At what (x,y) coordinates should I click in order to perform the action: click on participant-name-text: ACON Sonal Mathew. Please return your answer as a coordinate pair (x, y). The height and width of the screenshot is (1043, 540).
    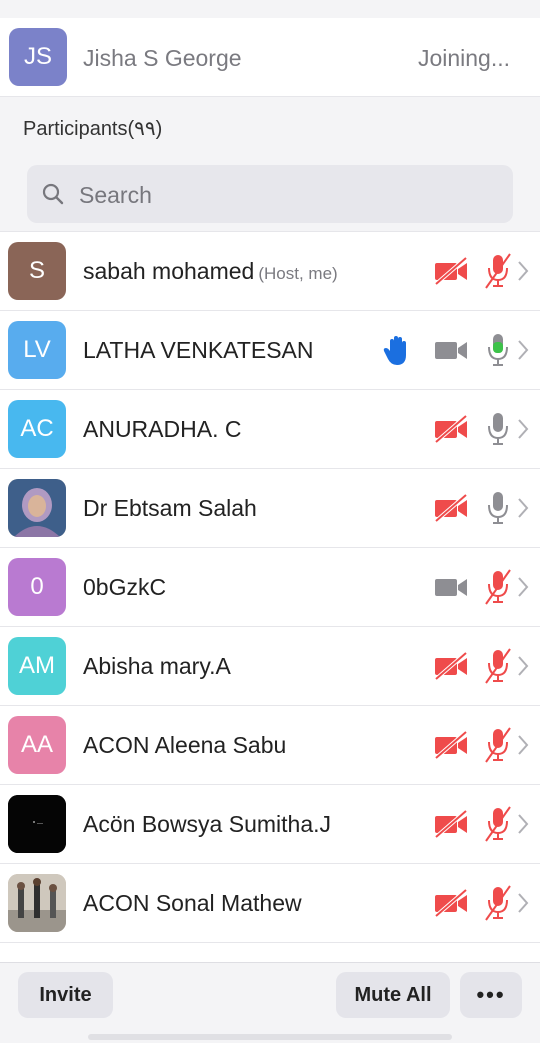
    Looking at the image, I should click on (192, 903).